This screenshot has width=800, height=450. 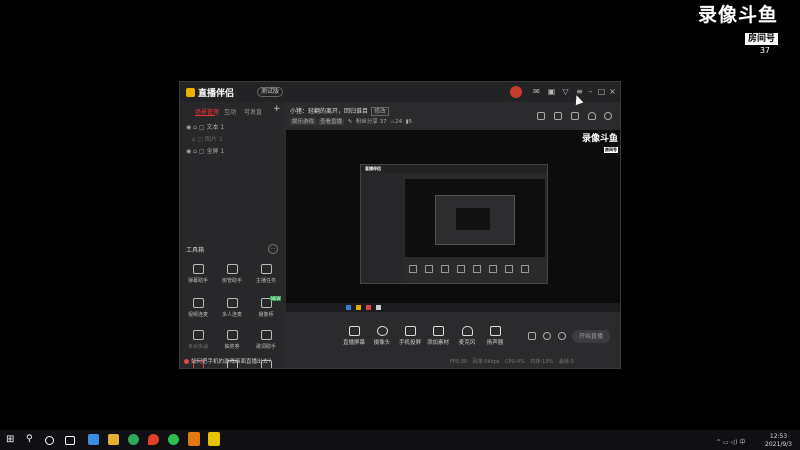 What do you see at coordinates (366, 122) in the screenshot?
I see `fans-label: 粉丝分享` at bounding box center [366, 122].